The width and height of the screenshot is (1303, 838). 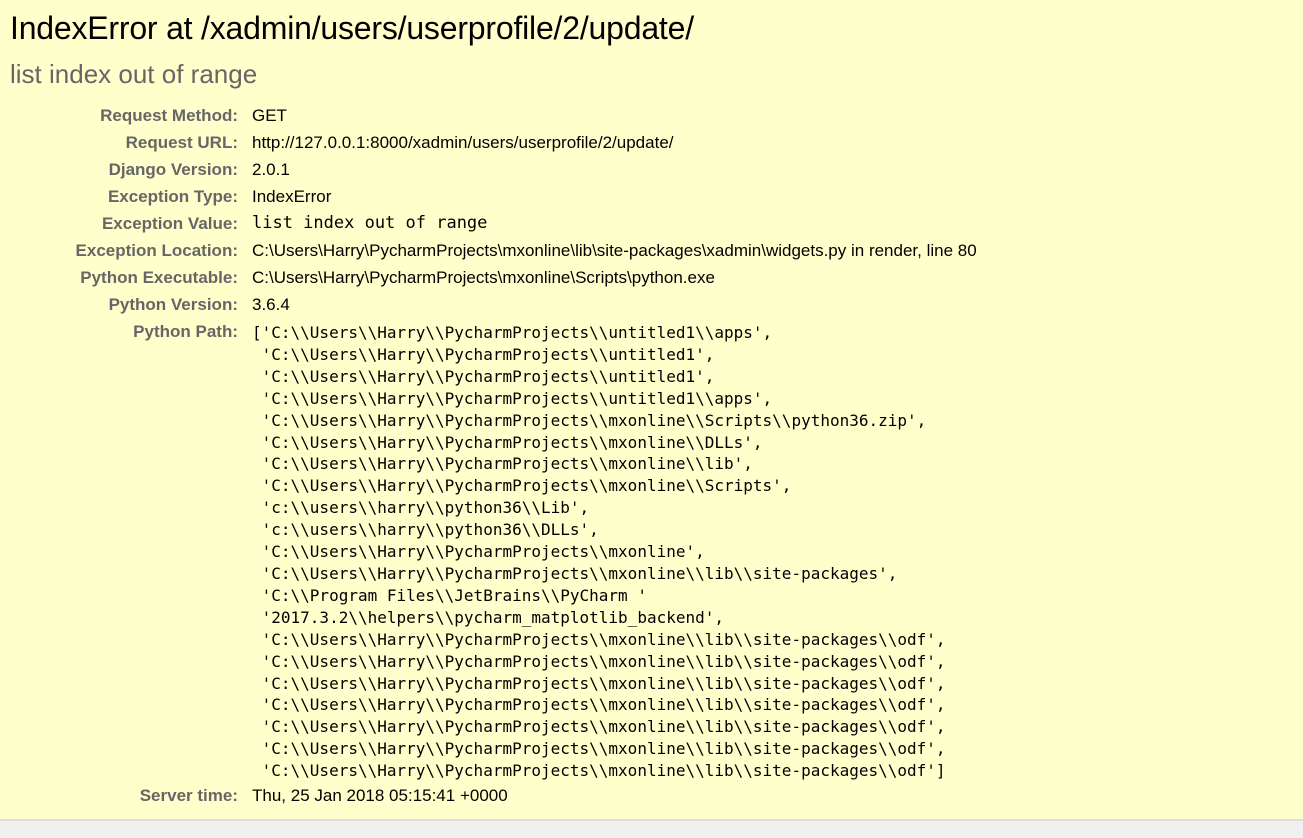 I want to click on python-executable-label: Python Executable:, so click(x=159, y=277).